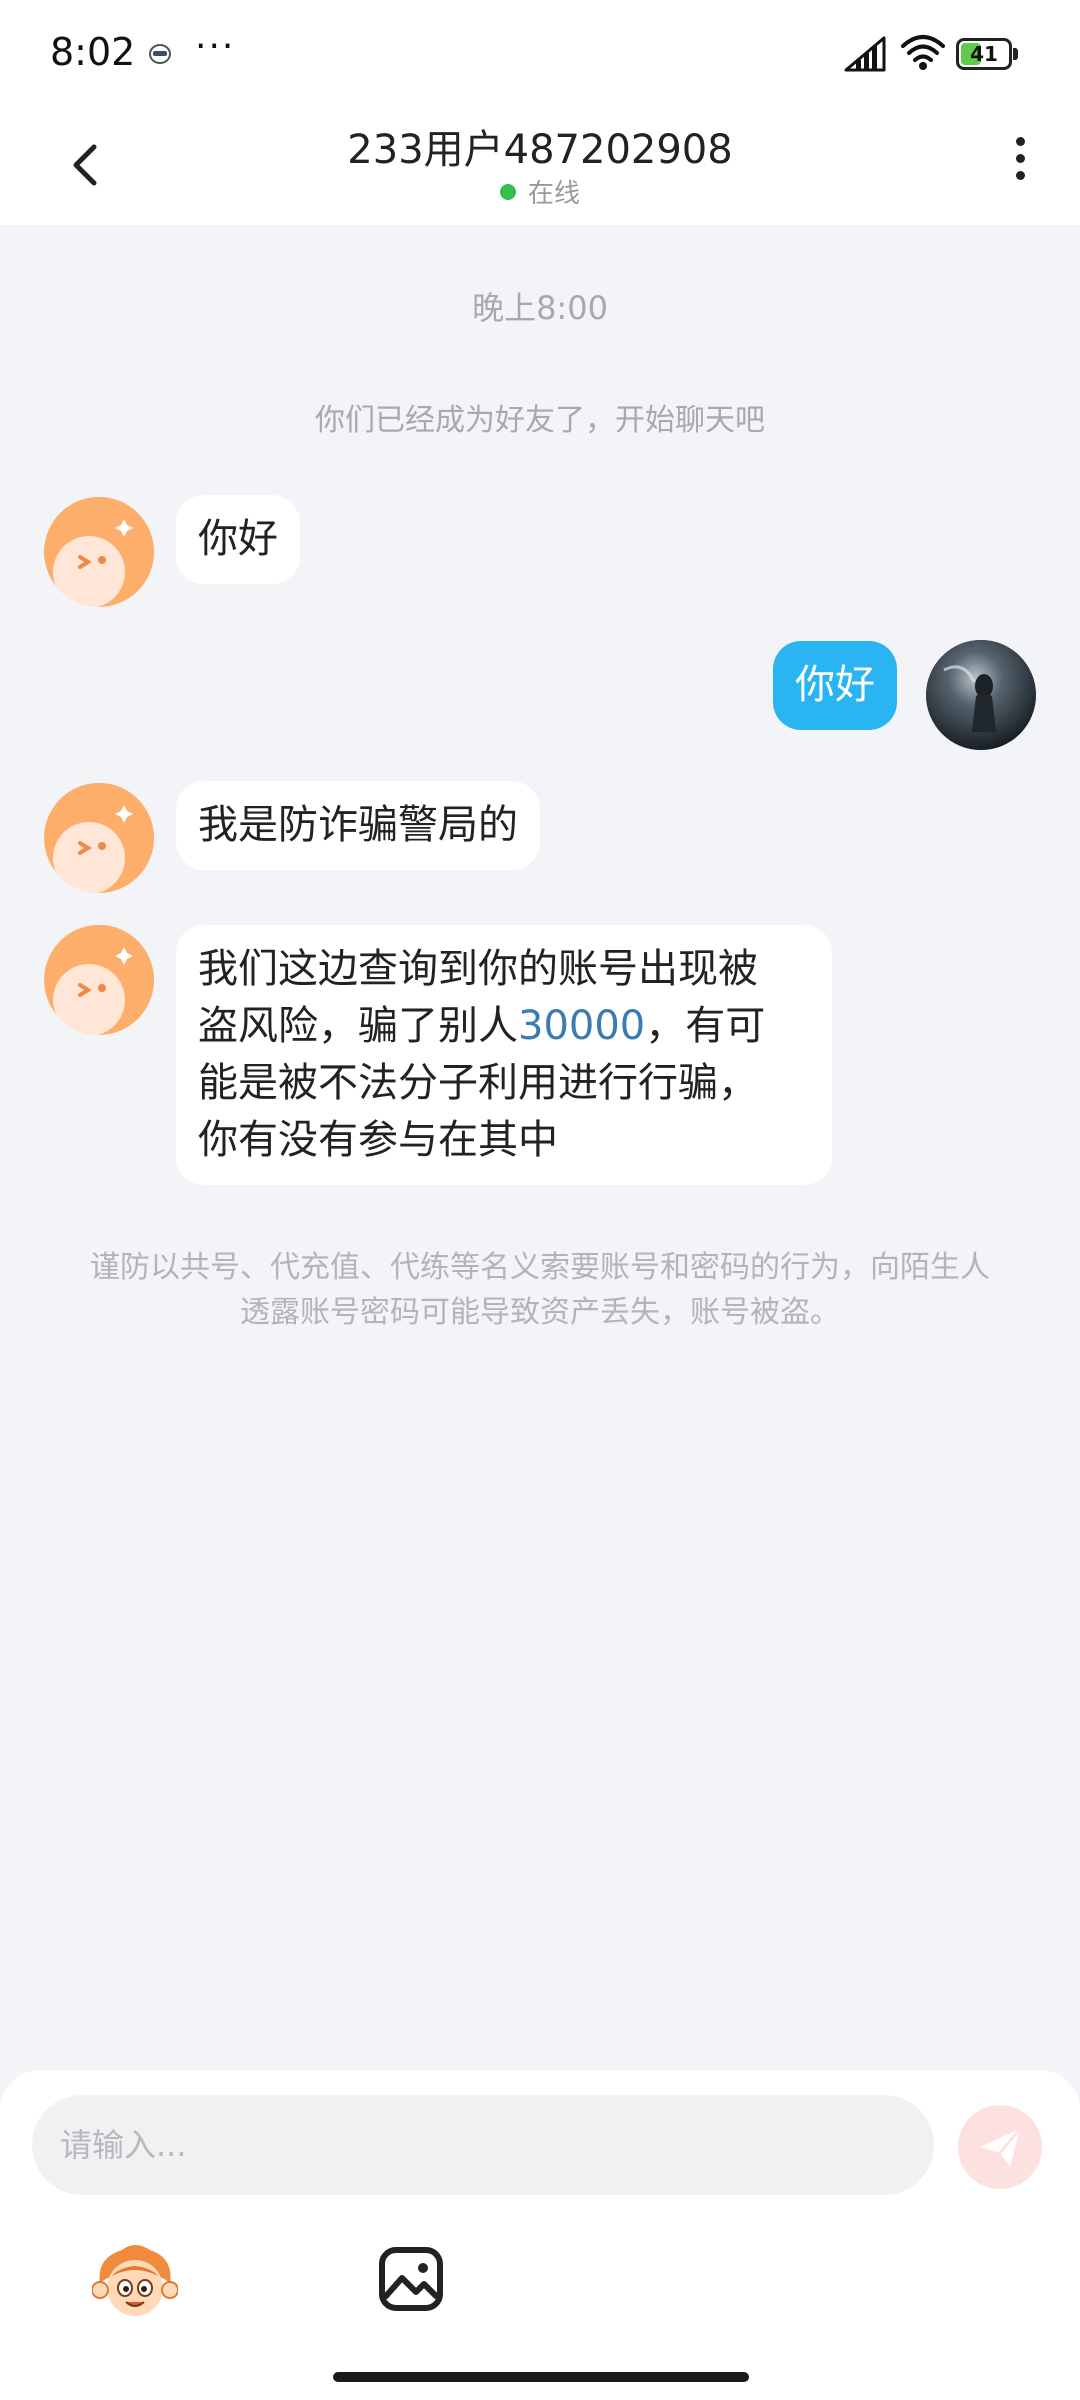 This screenshot has width=1080, height=2400. I want to click on online-dot, so click(507, 192).